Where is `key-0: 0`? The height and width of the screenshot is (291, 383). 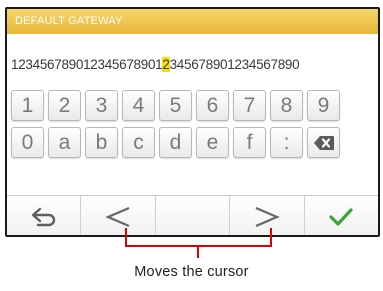
key-0: 0 is located at coordinates (27, 142).